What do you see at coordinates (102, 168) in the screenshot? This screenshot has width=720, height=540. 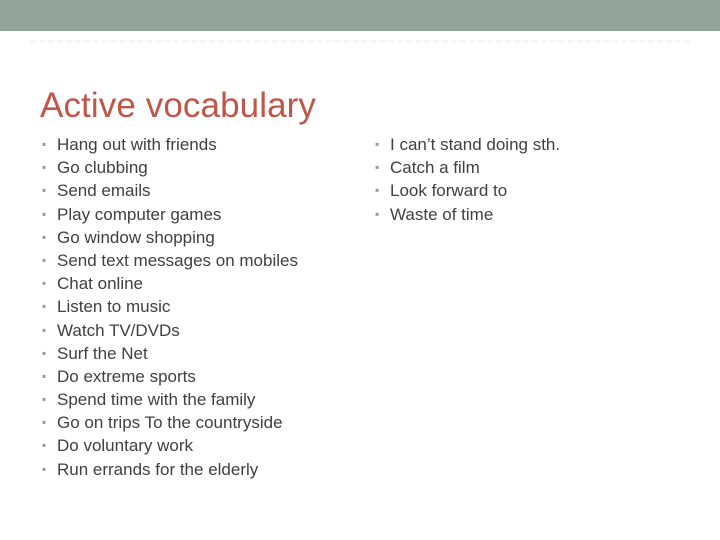 I see `list-item-label: Go clubbing` at bounding box center [102, 168].